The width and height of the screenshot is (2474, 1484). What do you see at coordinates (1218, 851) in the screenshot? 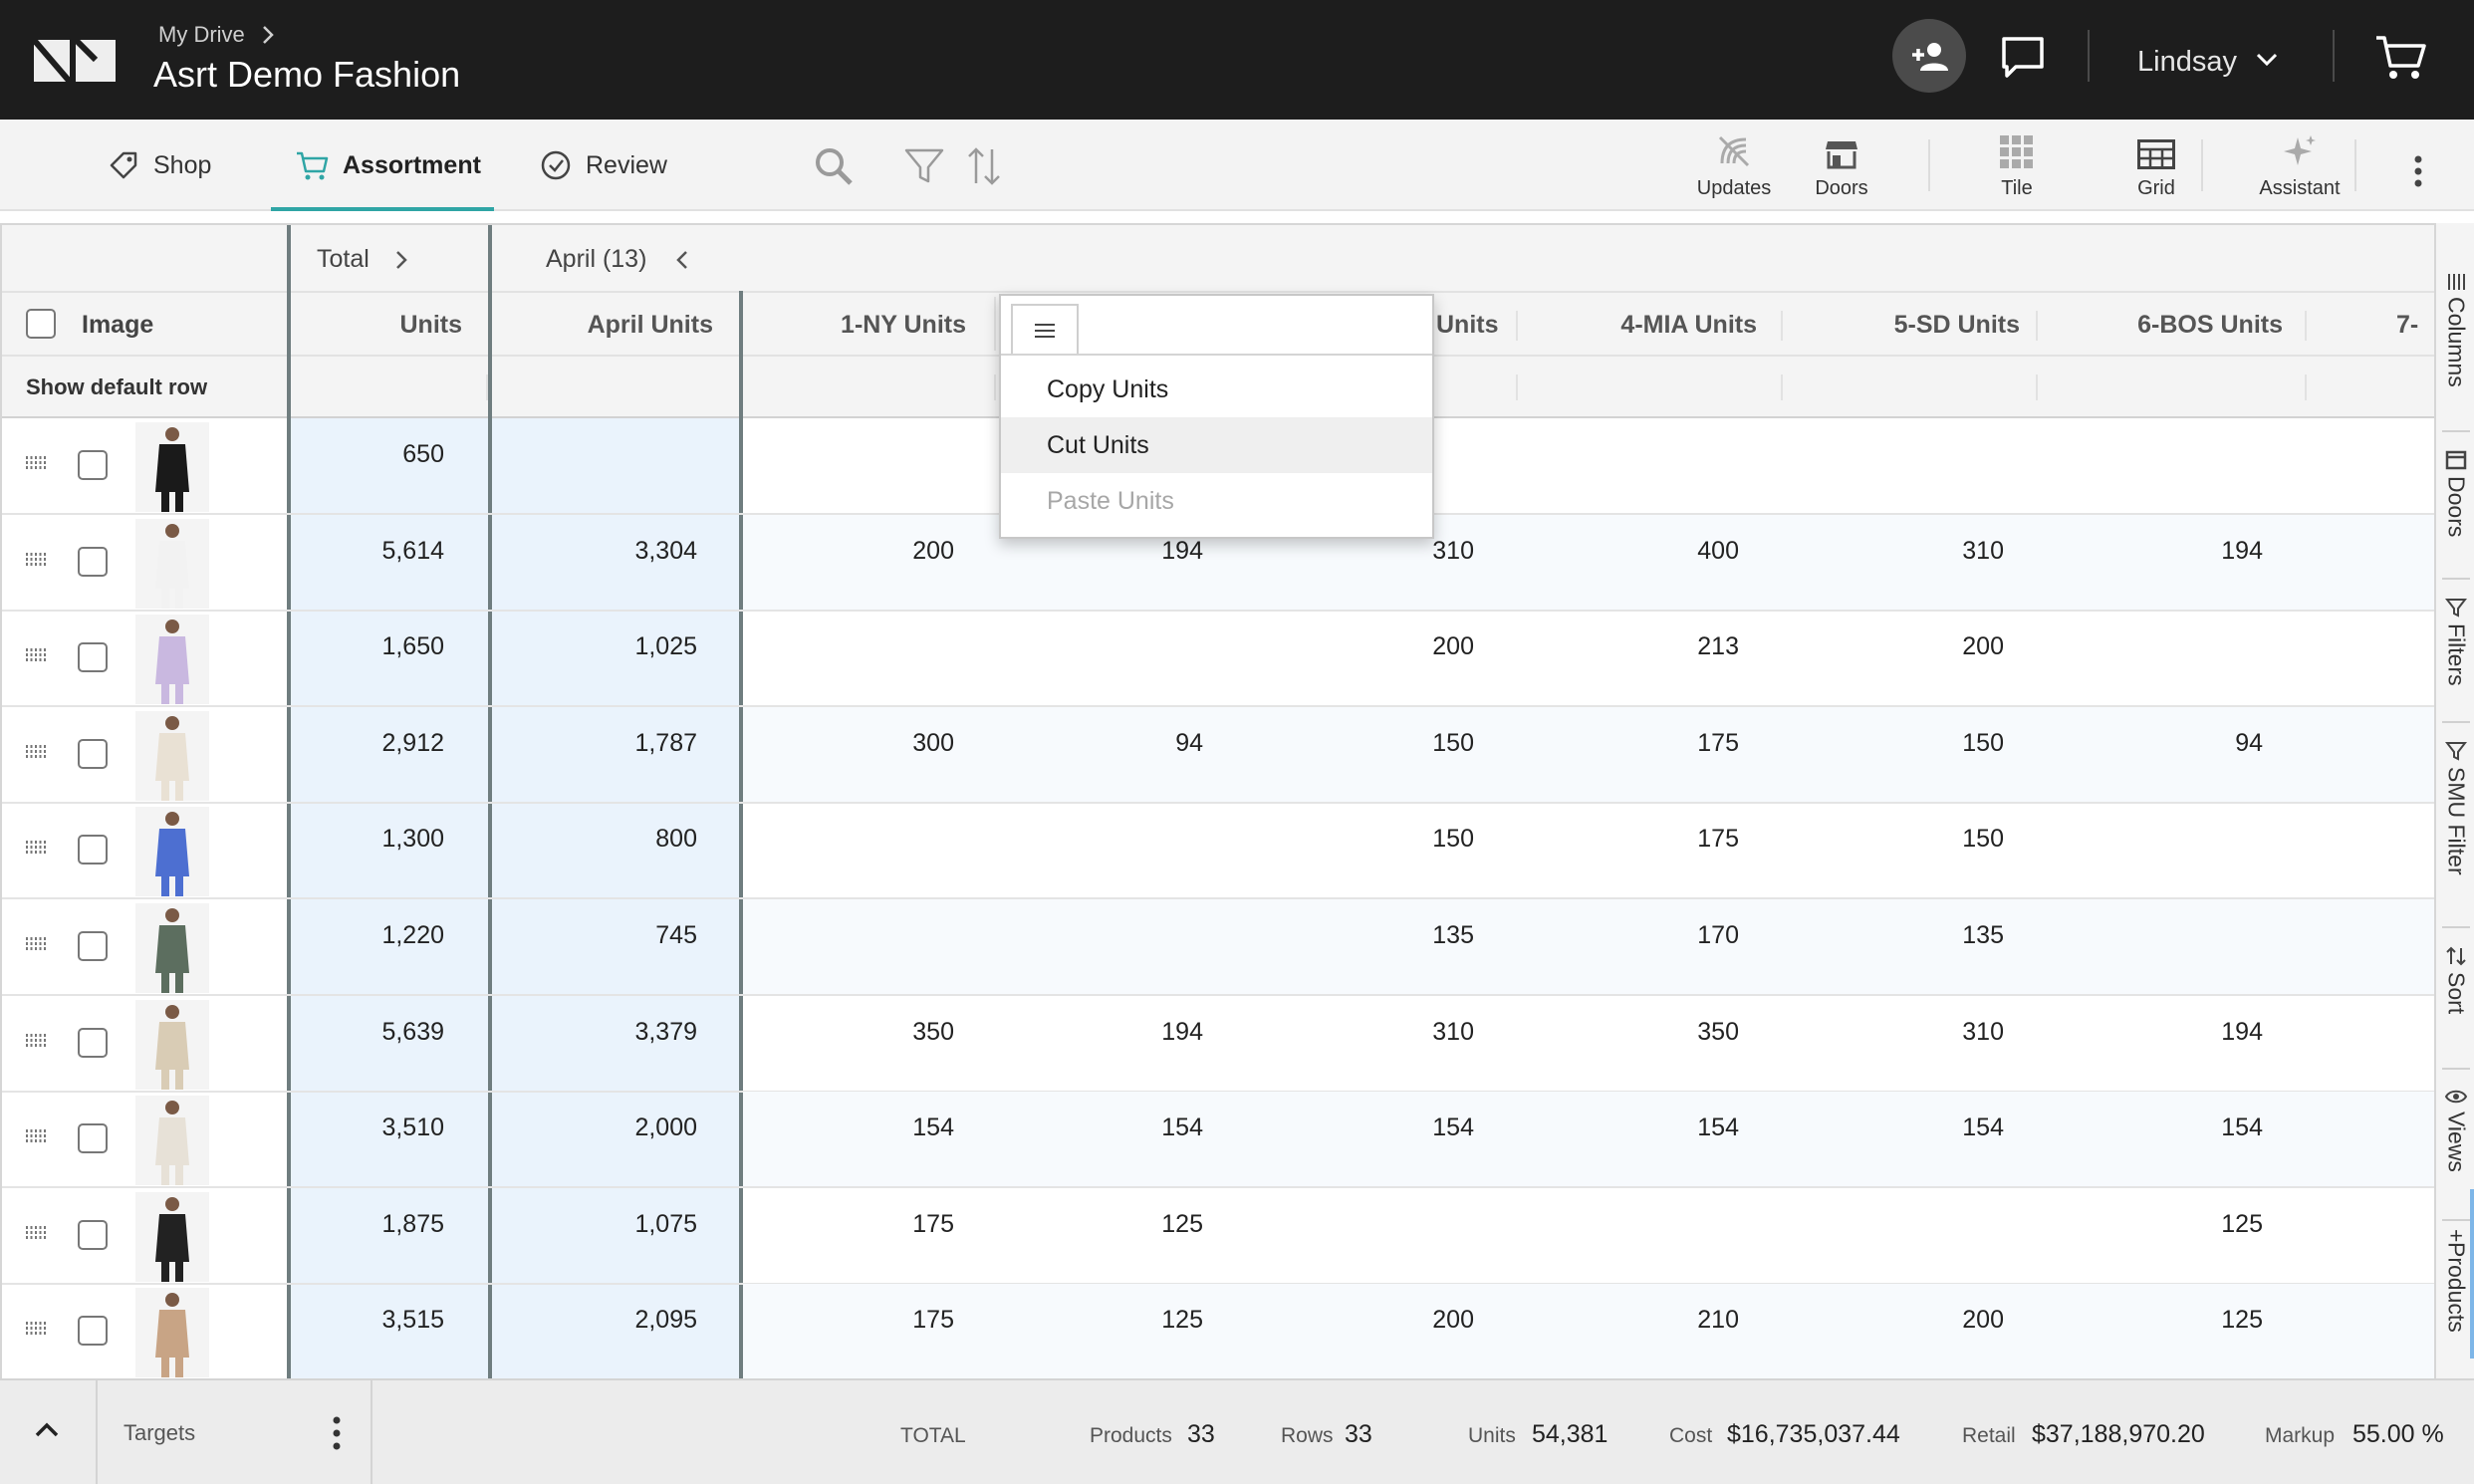
I see `table-row: 1,300 800 150 175 150` at bounding box center [1218, 851].